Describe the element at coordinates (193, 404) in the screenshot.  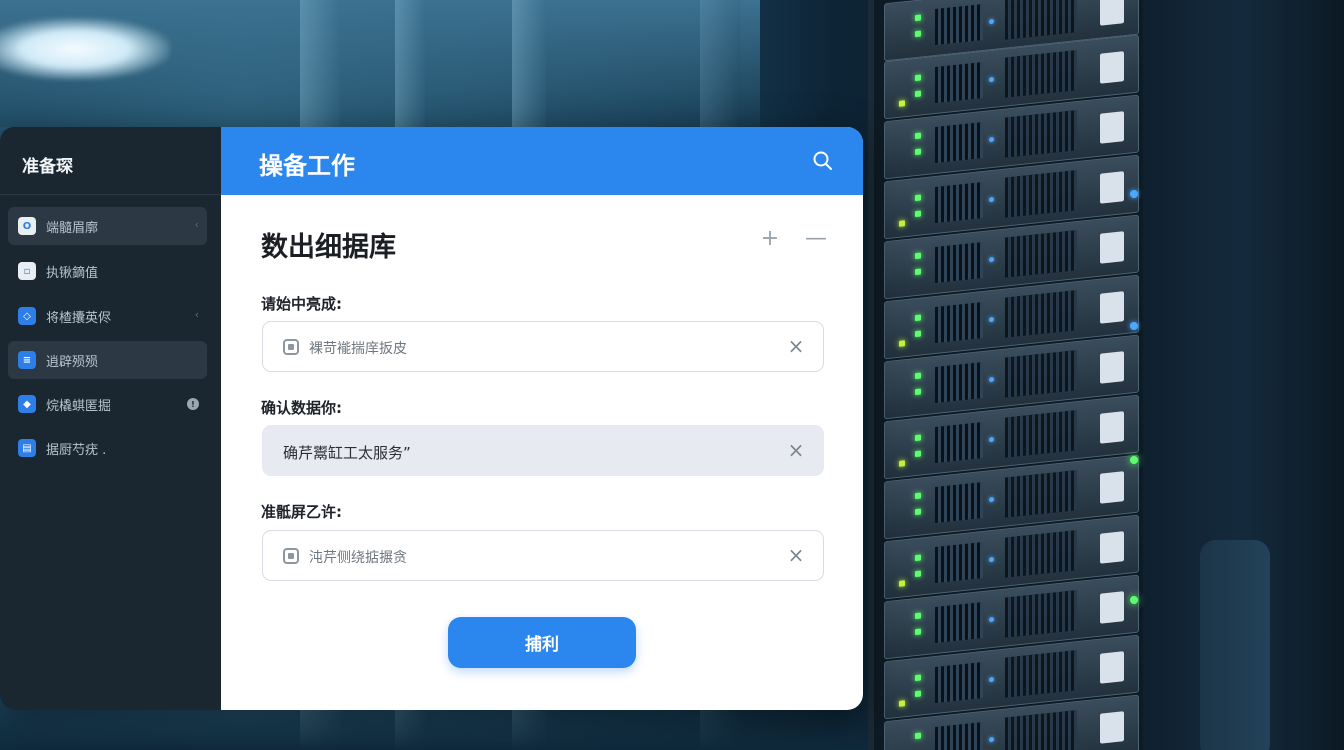
I see `notification-badge: !` at that location.